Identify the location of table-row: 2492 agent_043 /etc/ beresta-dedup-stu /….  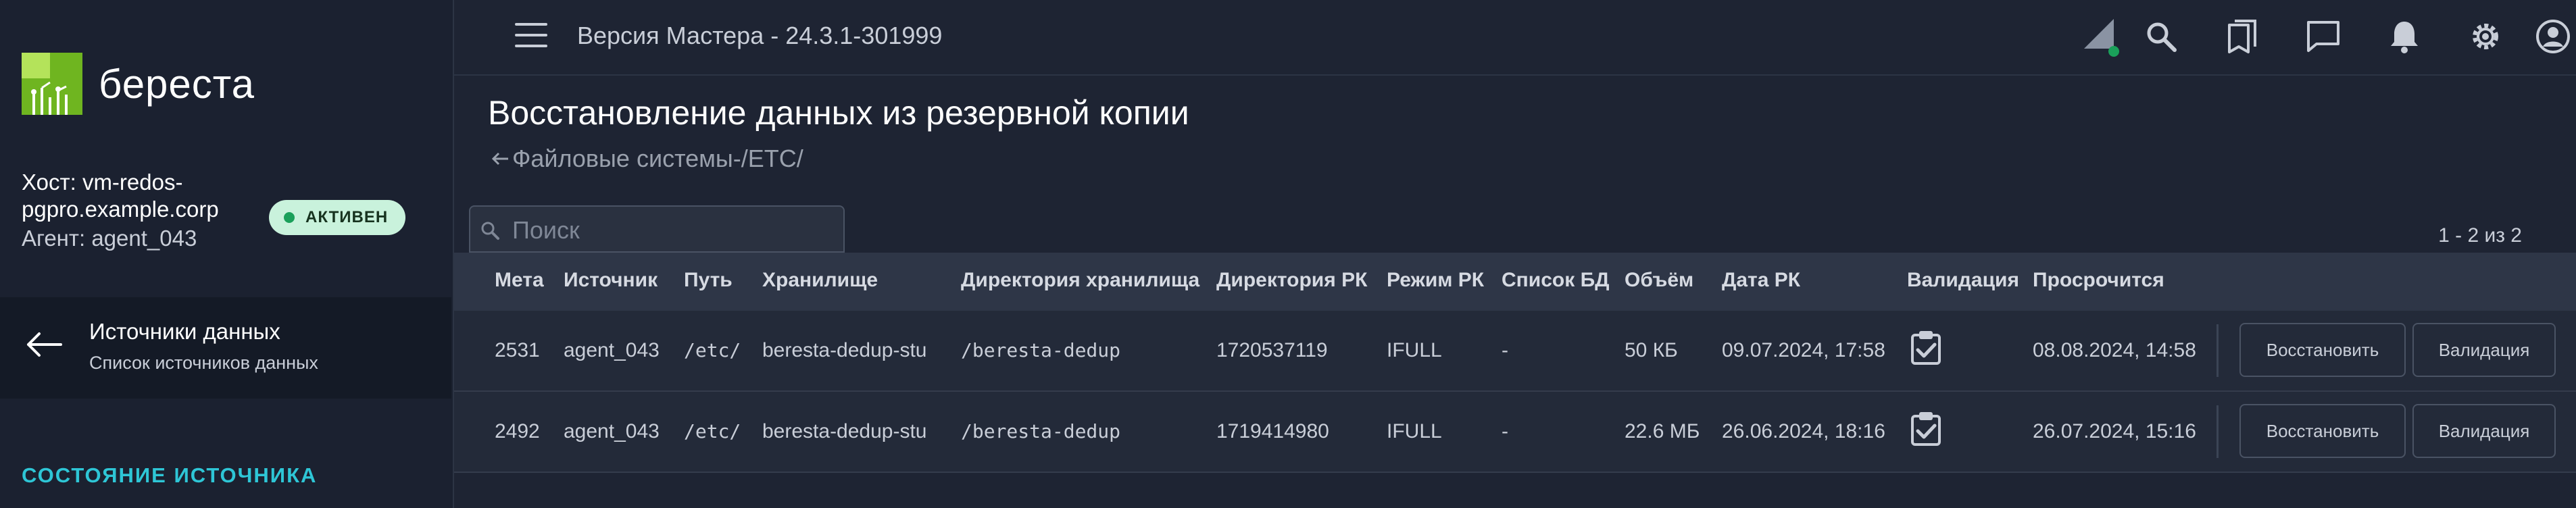
(1515, 432).